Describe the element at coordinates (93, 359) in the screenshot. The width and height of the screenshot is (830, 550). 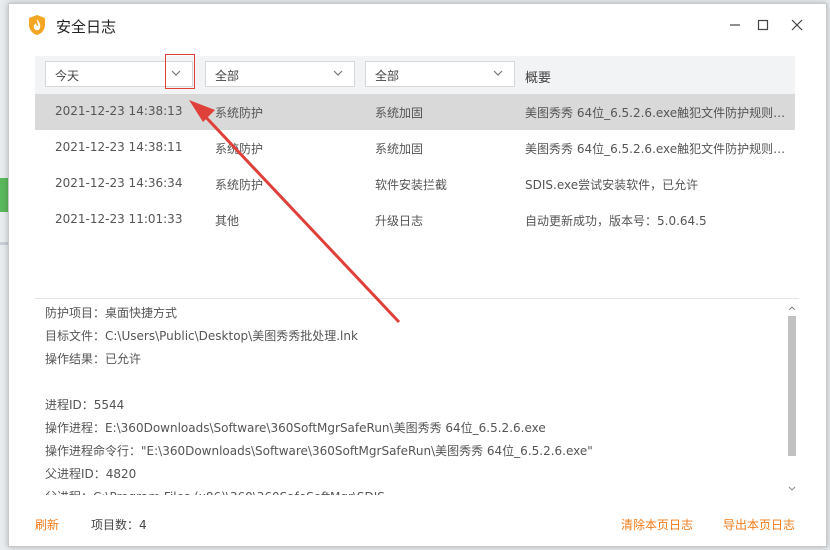
I see `detail-line: 操作结果：已允许` at that location.